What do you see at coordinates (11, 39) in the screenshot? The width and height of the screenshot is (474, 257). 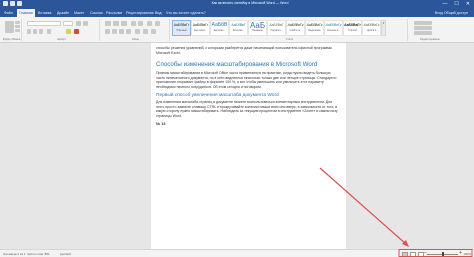 I see `clipboard-group-label: Буфер обмена` at bounding box center [11, 39].